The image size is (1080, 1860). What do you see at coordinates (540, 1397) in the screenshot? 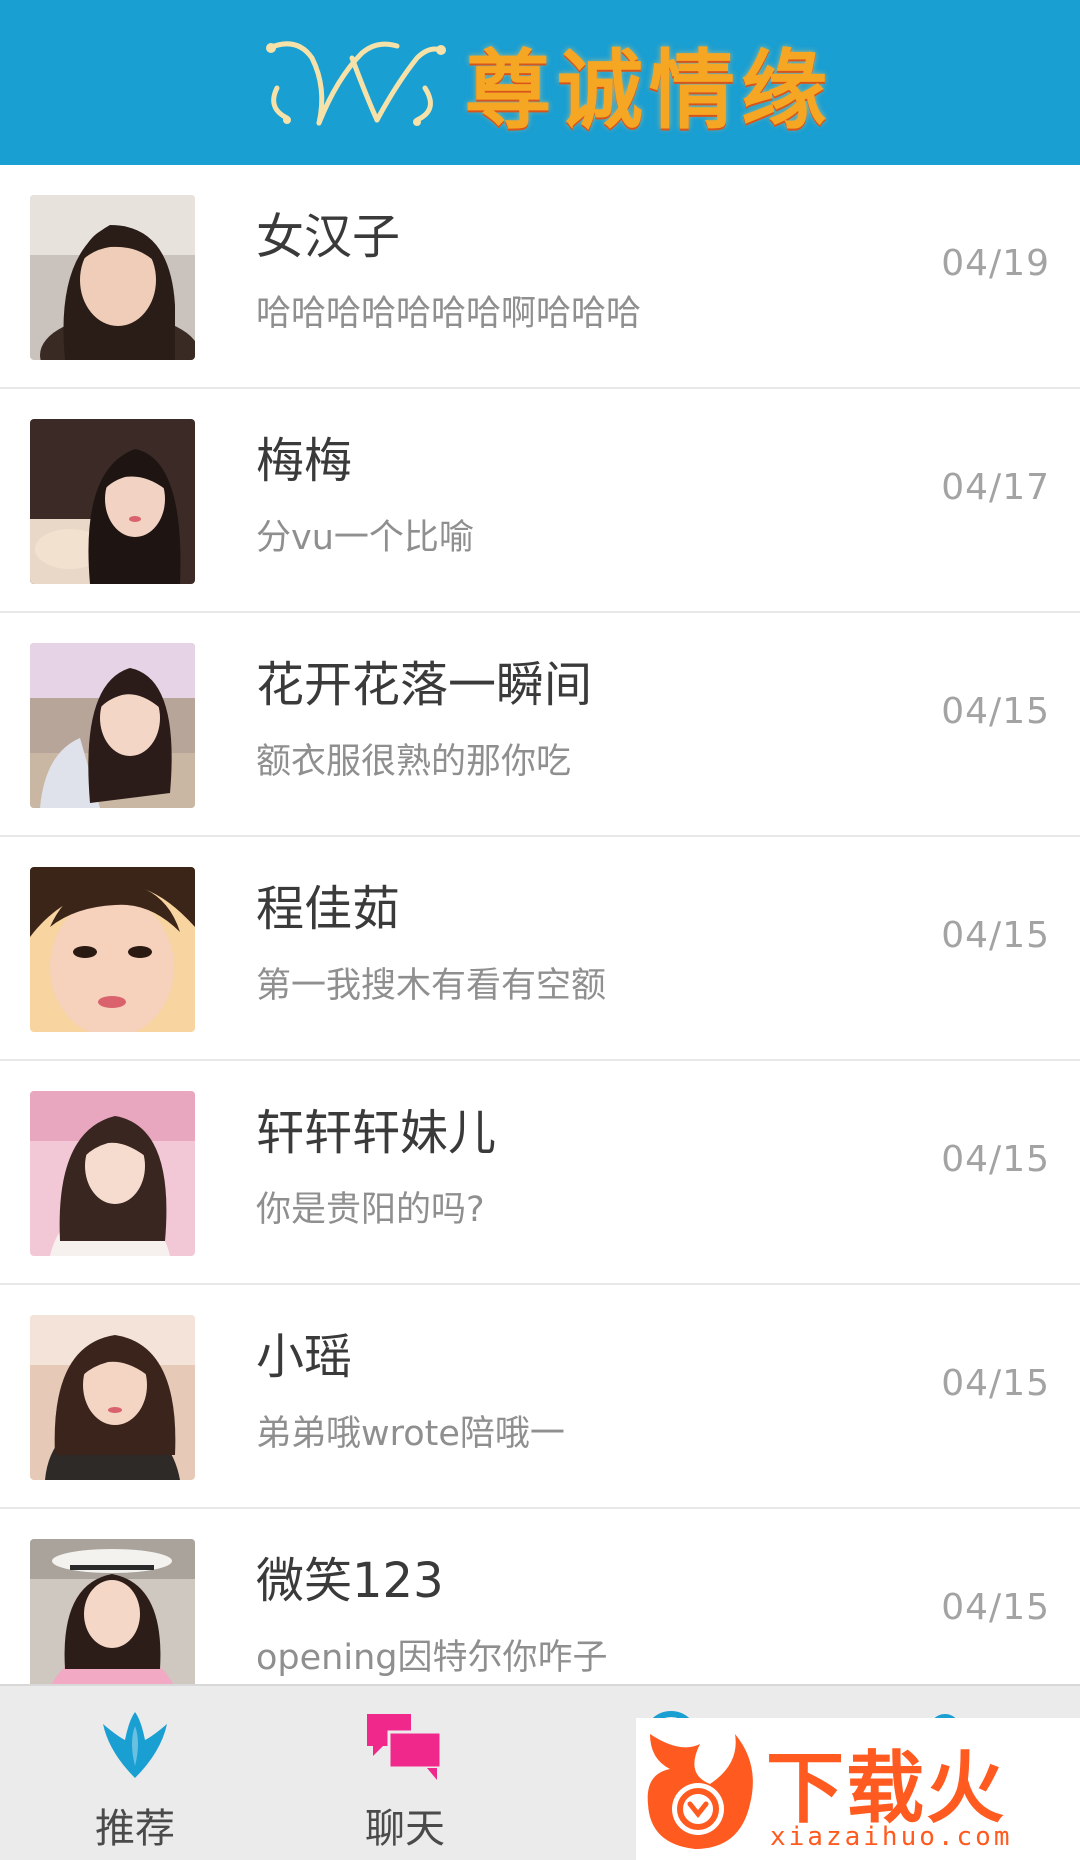
I see `conversation-row: 小瑶 弟弟哦wrote陪哦一 04/15` at bounding box center [540, 1397].